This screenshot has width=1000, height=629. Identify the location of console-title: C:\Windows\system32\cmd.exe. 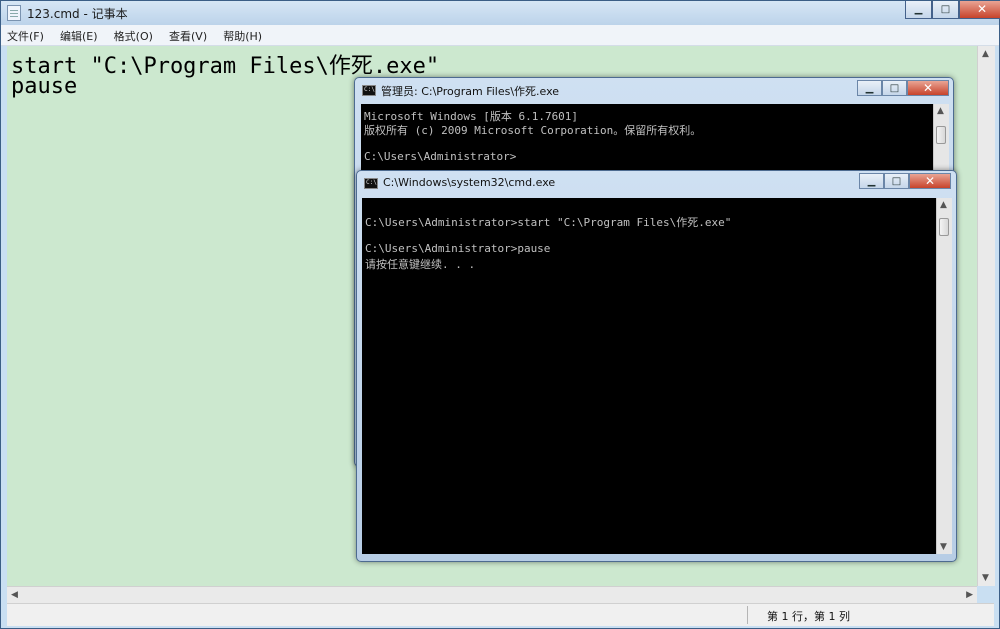
(469, 182).